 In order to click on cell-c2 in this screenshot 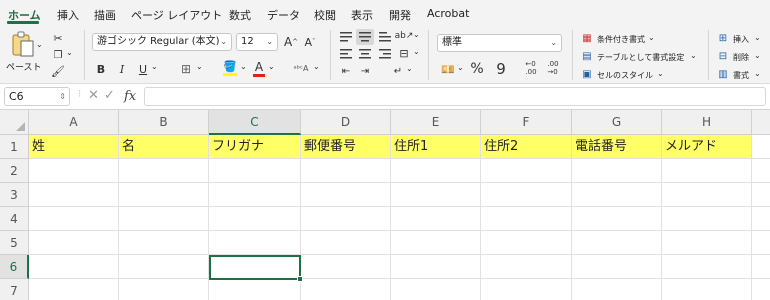, I will do `click(255, 171)`.